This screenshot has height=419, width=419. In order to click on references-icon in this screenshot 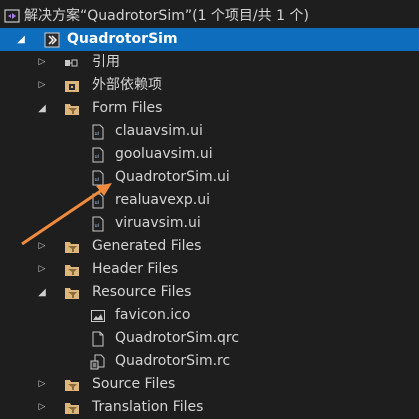, I will do `click(72, 65)`.